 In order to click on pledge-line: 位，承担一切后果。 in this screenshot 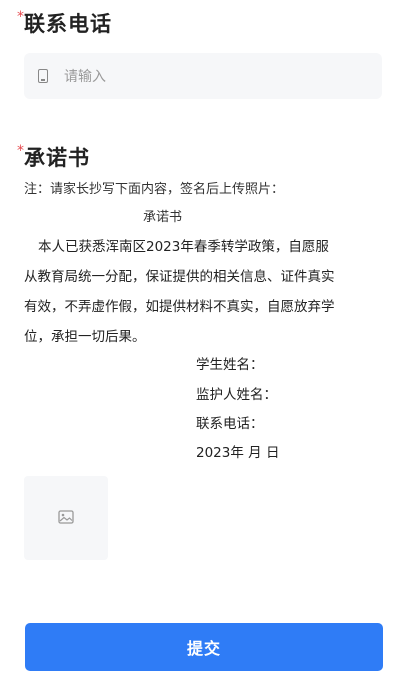, I will do `click(85, 337)`.